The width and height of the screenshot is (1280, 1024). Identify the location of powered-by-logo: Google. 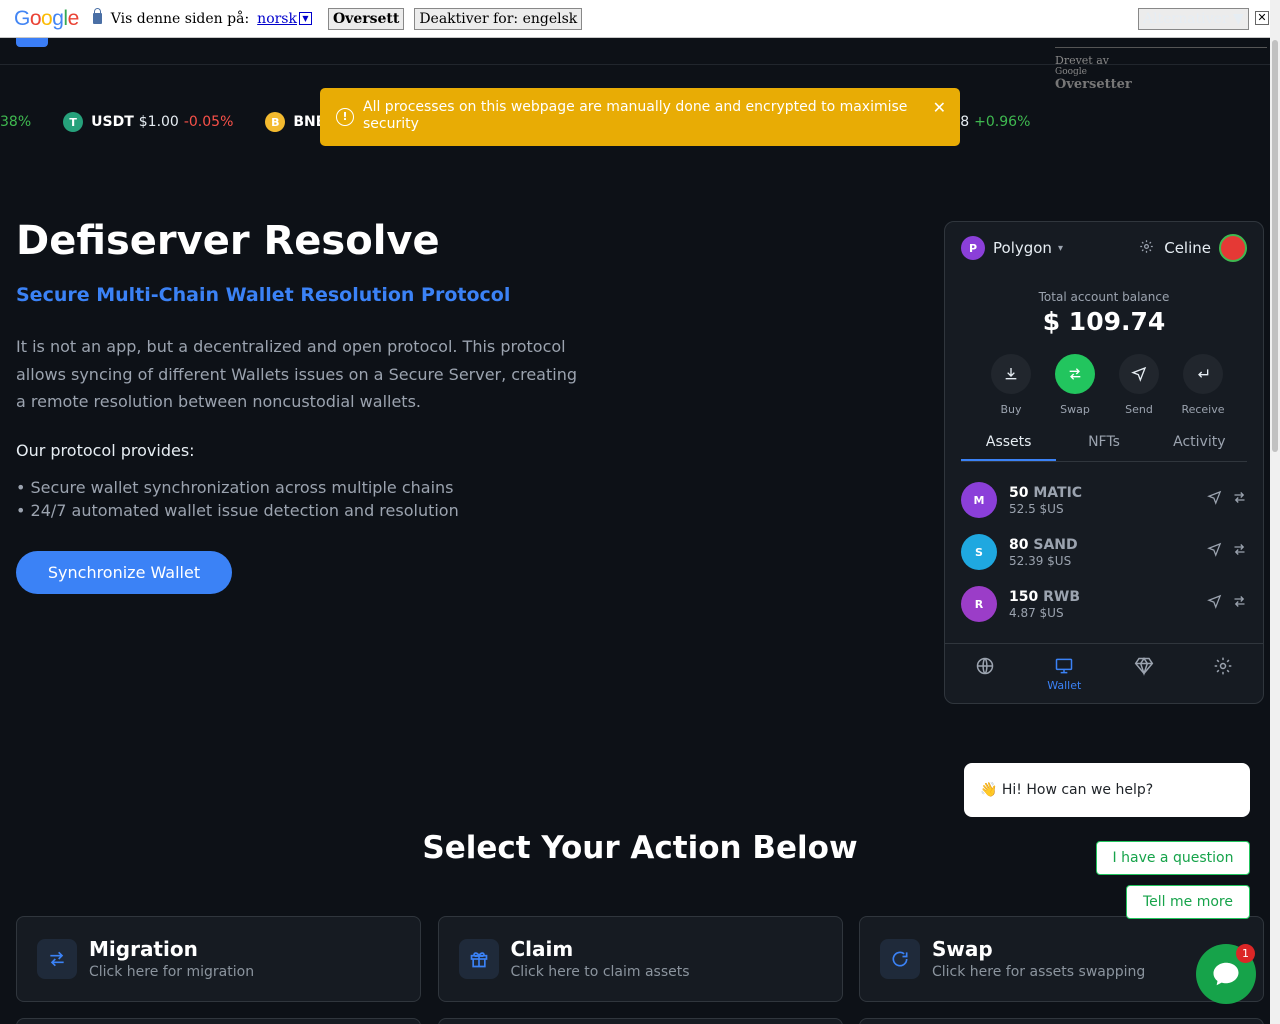
(1071, 72).